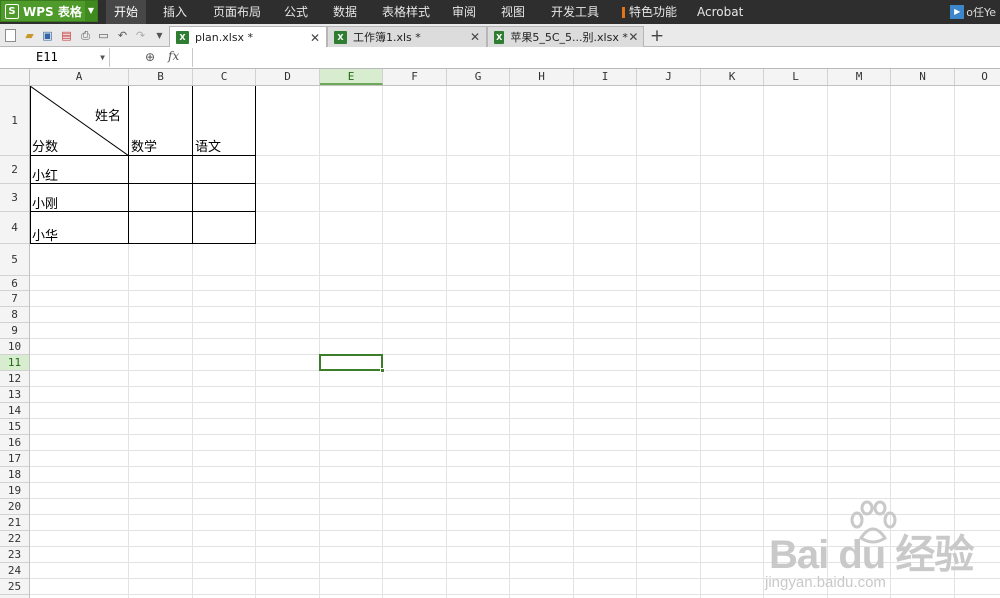  I want to click on new-file-icon, so click(10, 35).